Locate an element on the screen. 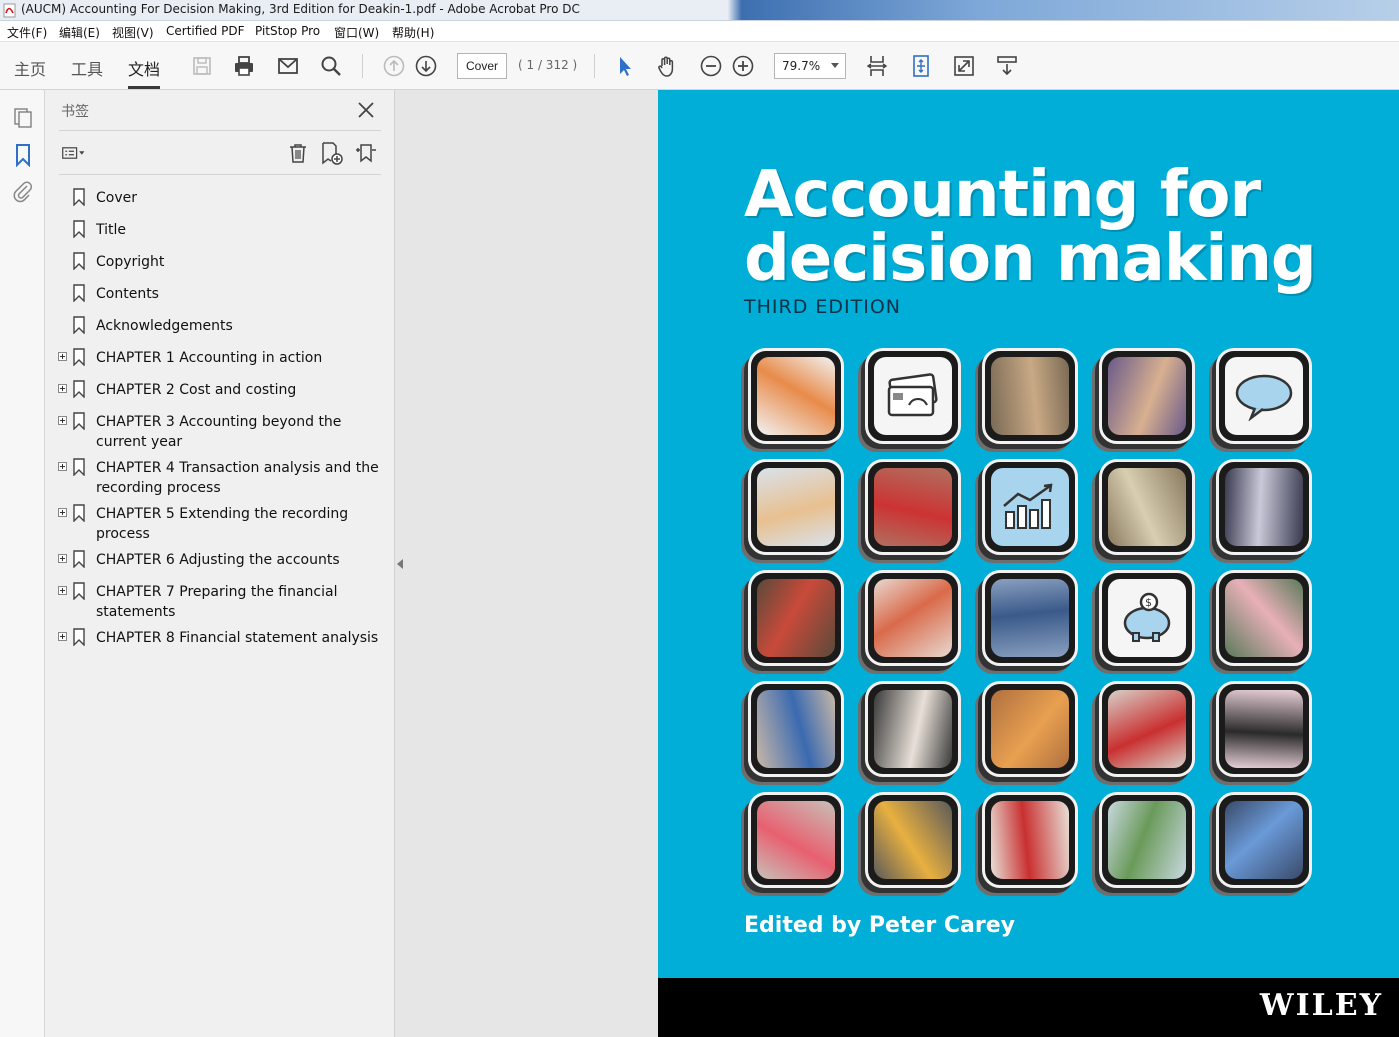  tab-document: 文档 is located at coordinates (144, 68).